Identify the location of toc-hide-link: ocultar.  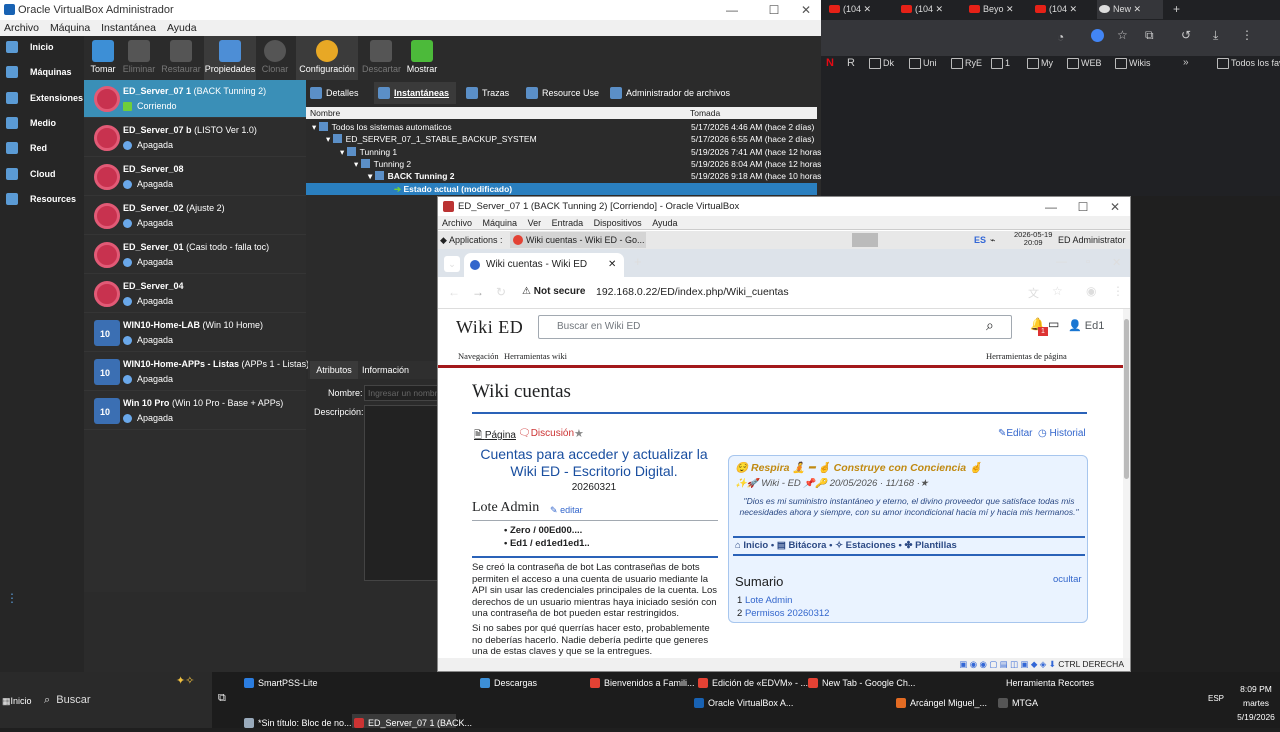
(1067, 579).